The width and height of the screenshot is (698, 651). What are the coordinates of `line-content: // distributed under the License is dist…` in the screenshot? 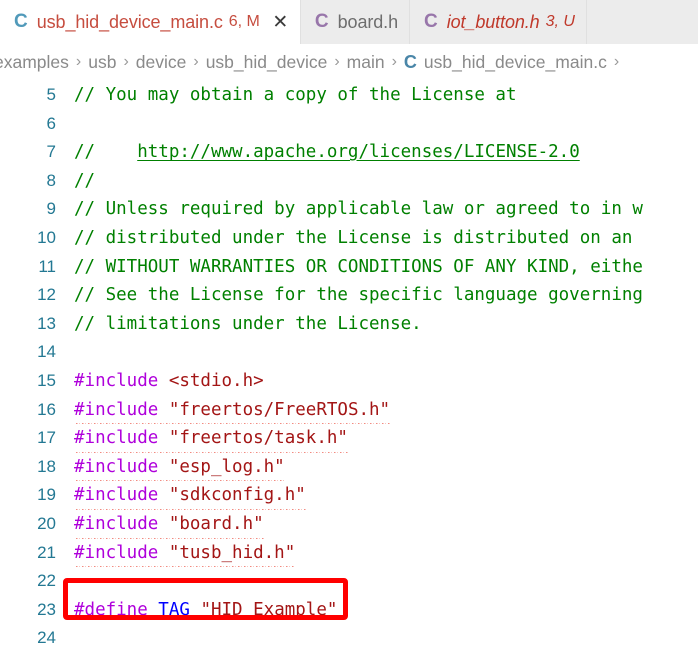 It's located at (377, 238).